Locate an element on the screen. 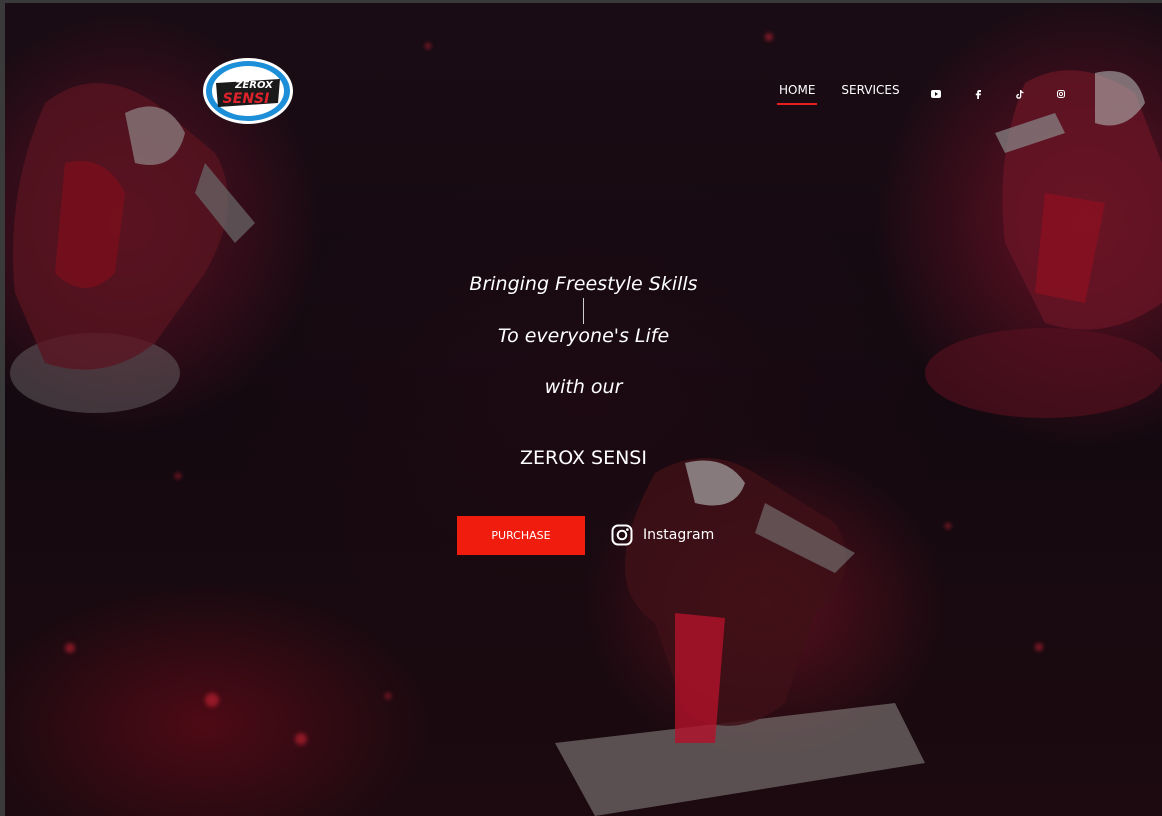  hero-line-2: To everyone's Life is located at coordinates (583, 336).